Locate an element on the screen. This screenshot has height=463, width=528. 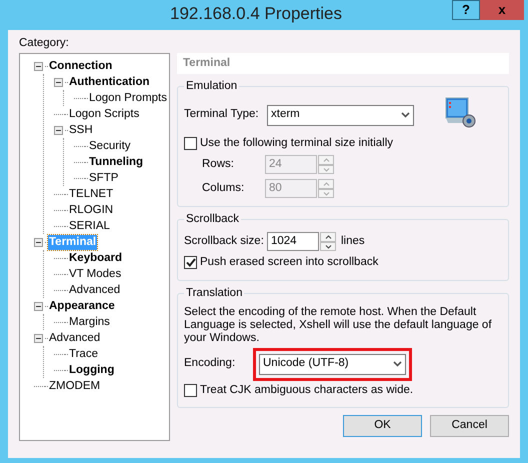
field-label: Terminal Type: is located at coordinates (222, 114).